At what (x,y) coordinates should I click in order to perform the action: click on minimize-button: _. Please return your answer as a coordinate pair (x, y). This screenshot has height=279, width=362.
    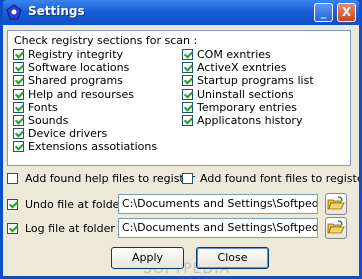
    Looking at the image, I should click on (323, 12).